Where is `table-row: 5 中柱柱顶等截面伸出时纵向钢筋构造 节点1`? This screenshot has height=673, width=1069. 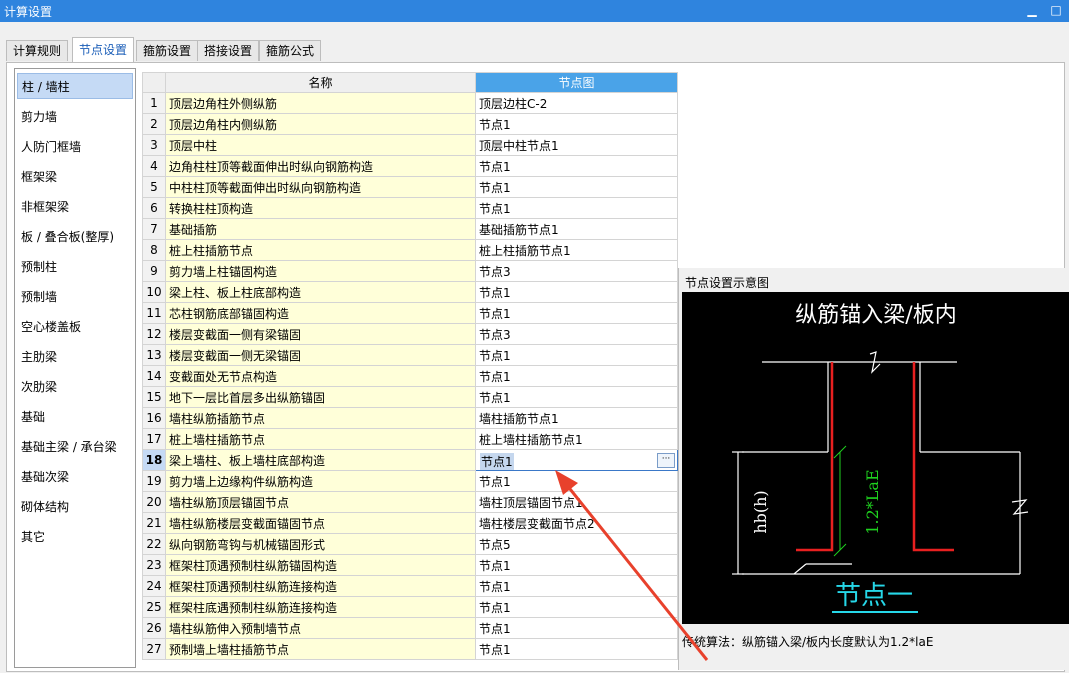 table-row: 5 中柱柱顶等截面伸出时纵向钢筋构造 节点1 is located at coordinates (410, 187).